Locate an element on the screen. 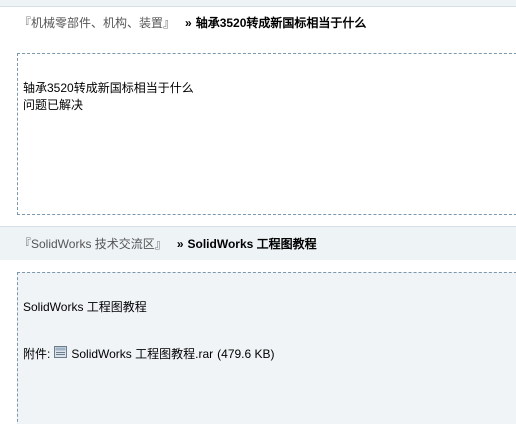 This screenshot has height=424, width=516. attachment-label: 附件: is located at coordinates (37, 354).